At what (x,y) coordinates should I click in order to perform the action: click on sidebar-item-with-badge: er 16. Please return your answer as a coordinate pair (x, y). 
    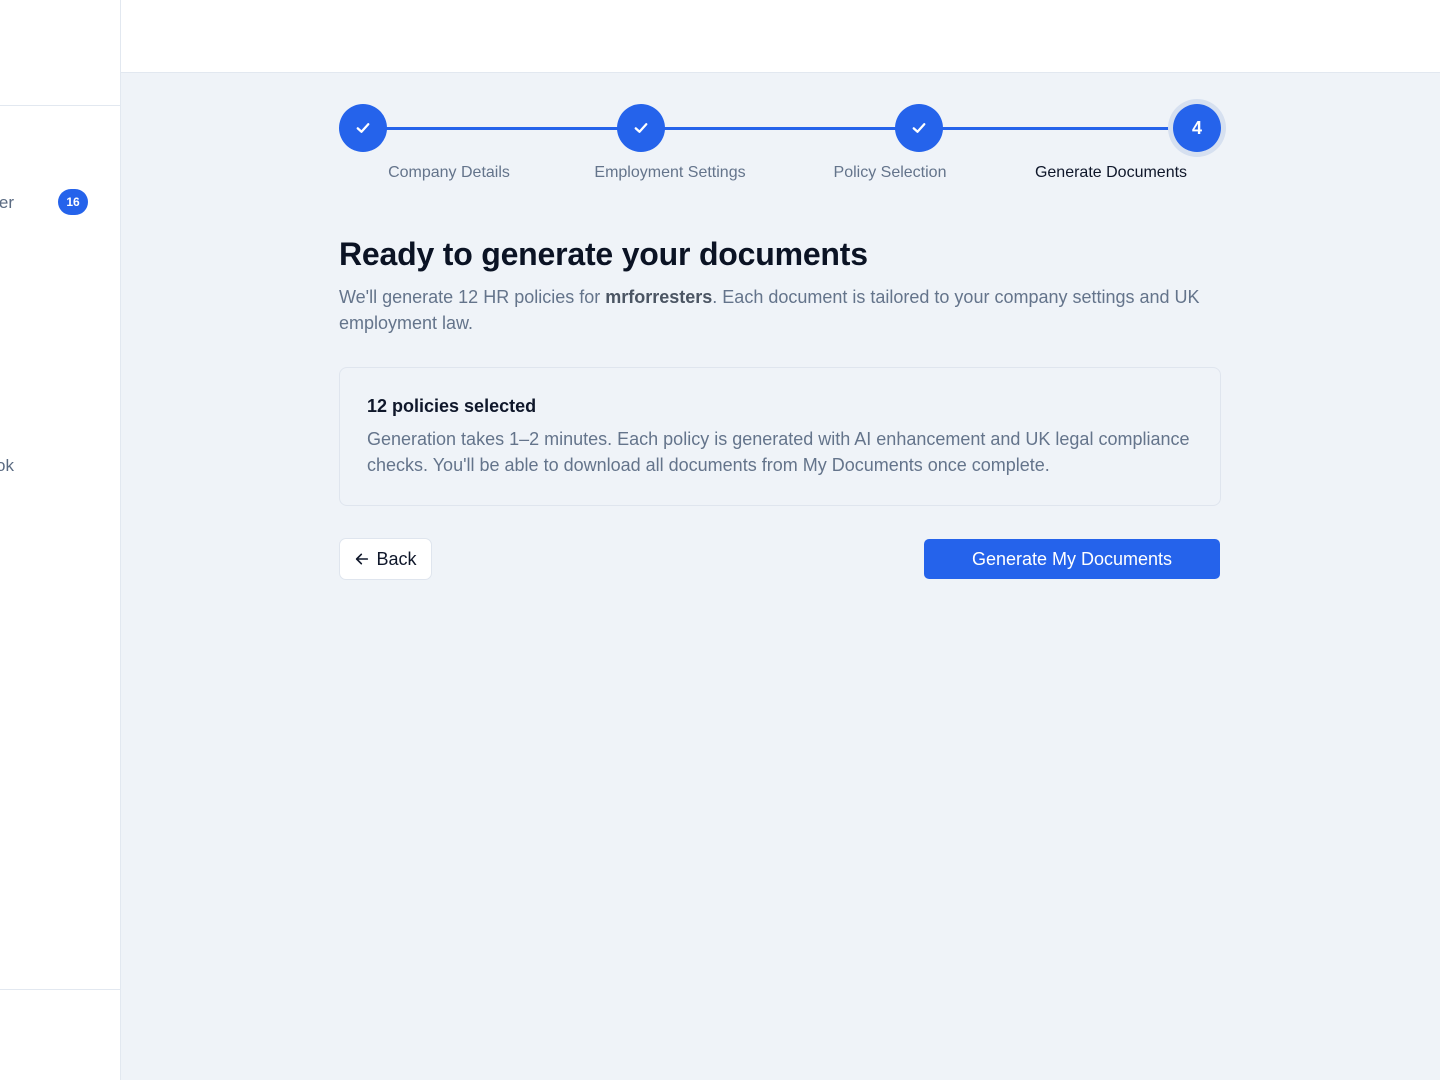
    Looking at the image, I should click on (60, 203).